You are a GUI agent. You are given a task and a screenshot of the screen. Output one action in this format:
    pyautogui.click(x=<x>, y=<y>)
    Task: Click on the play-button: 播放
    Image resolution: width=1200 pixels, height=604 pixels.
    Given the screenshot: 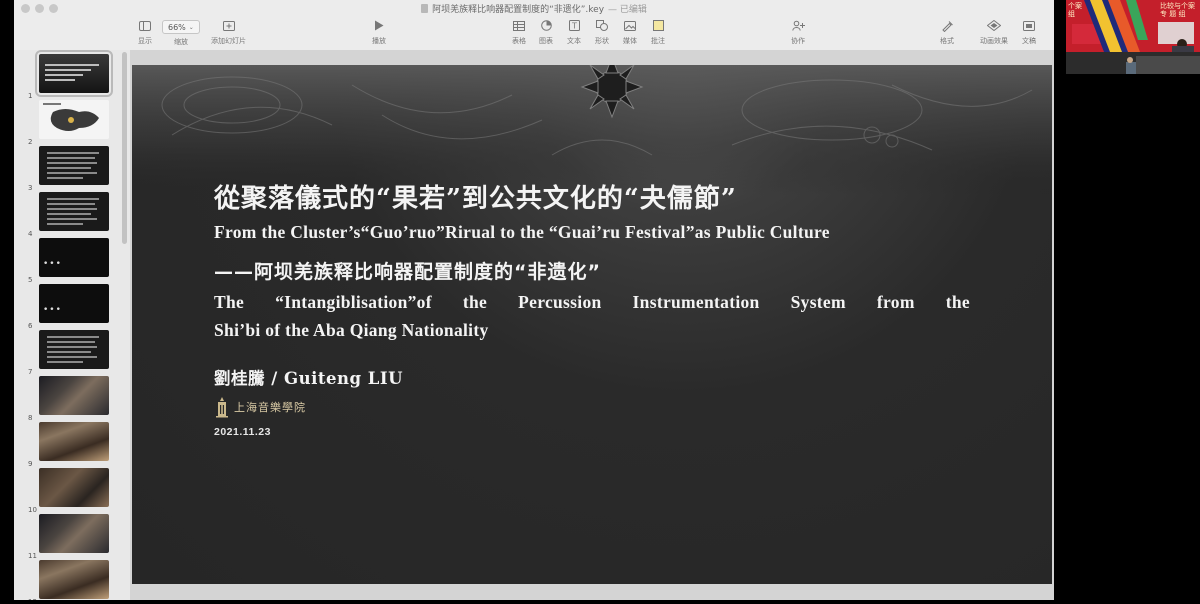 What is the action you would take?
    pyautogui.click(x=379, y=32)
    